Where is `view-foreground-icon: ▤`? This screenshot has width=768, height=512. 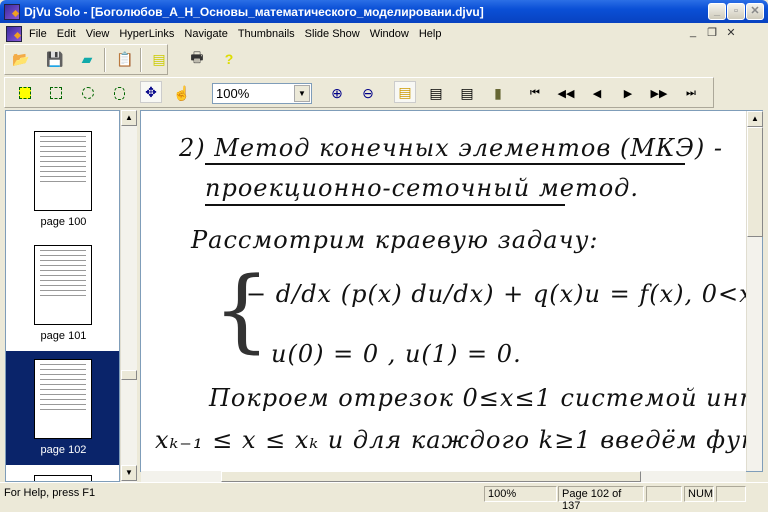
view-foreground-icon: ▤ is located at coordinates (467, 93).